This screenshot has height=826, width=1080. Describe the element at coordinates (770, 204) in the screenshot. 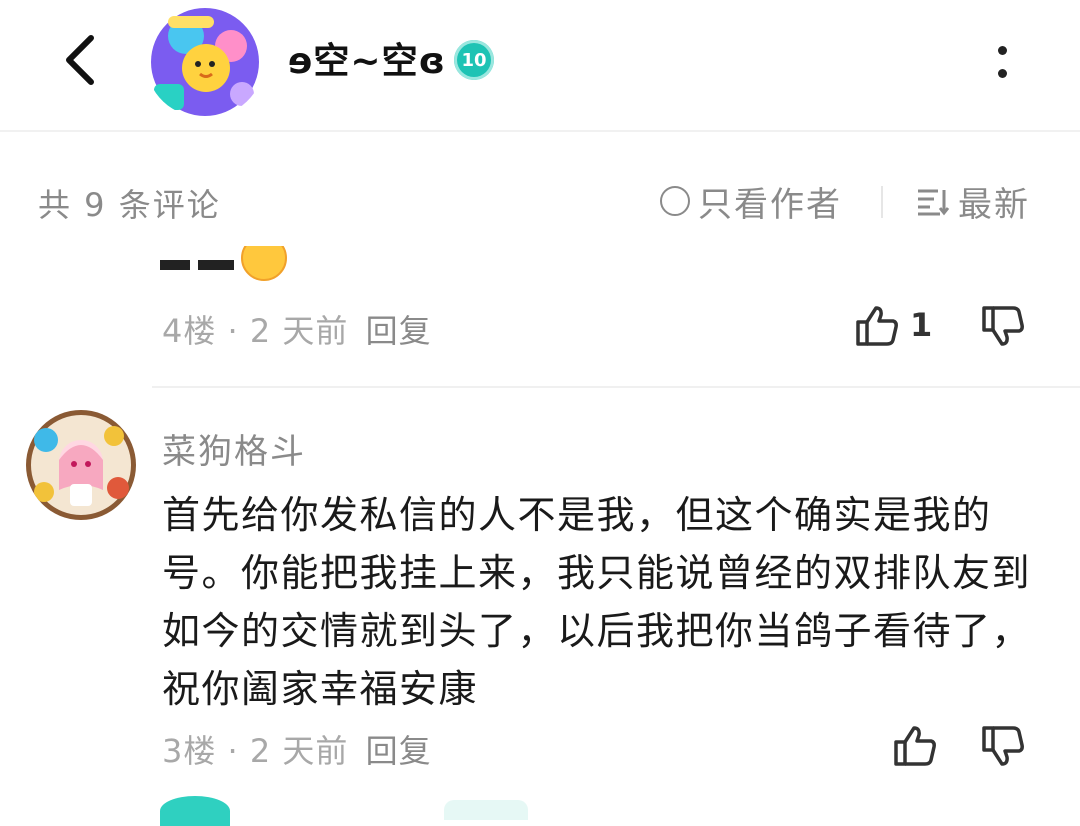

I see `author-only-label: 只看作者` at that location.